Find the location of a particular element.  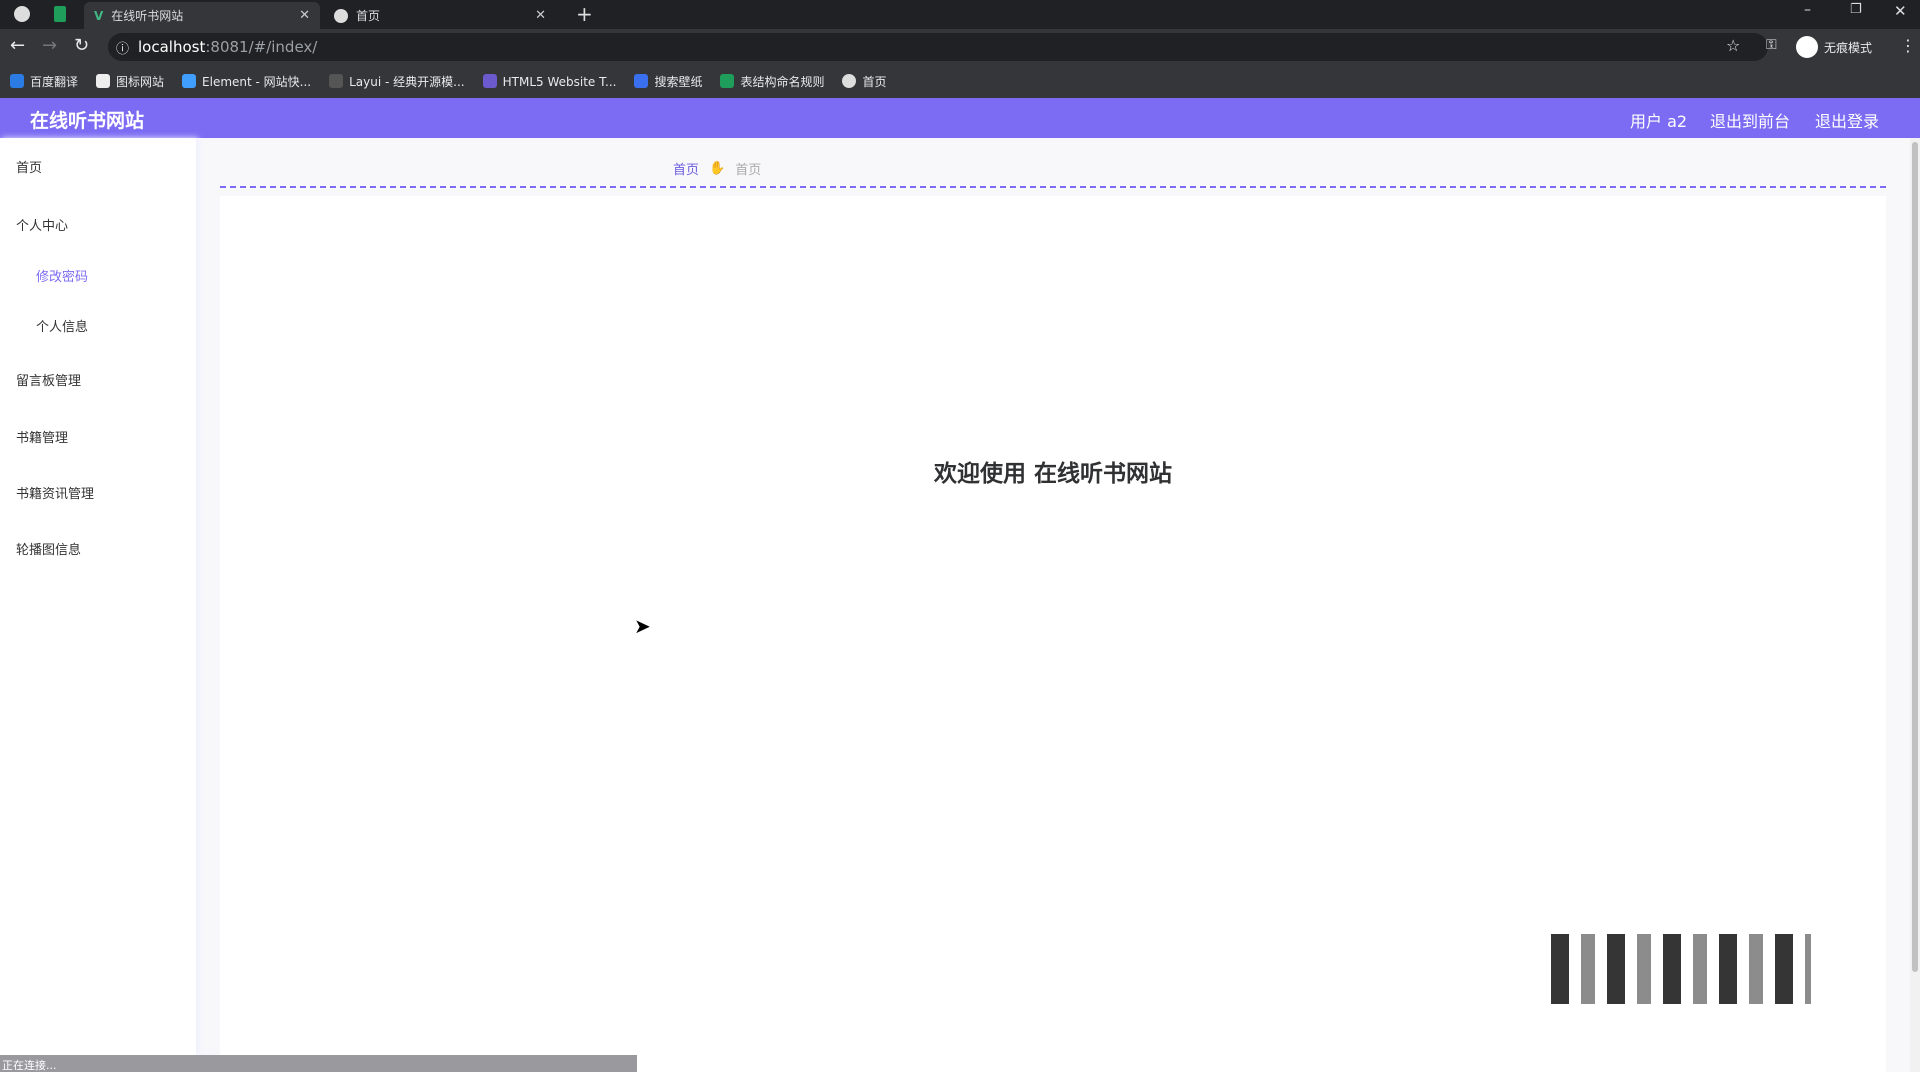

star-icon: ☆ is located at coordinates (1733, 45).